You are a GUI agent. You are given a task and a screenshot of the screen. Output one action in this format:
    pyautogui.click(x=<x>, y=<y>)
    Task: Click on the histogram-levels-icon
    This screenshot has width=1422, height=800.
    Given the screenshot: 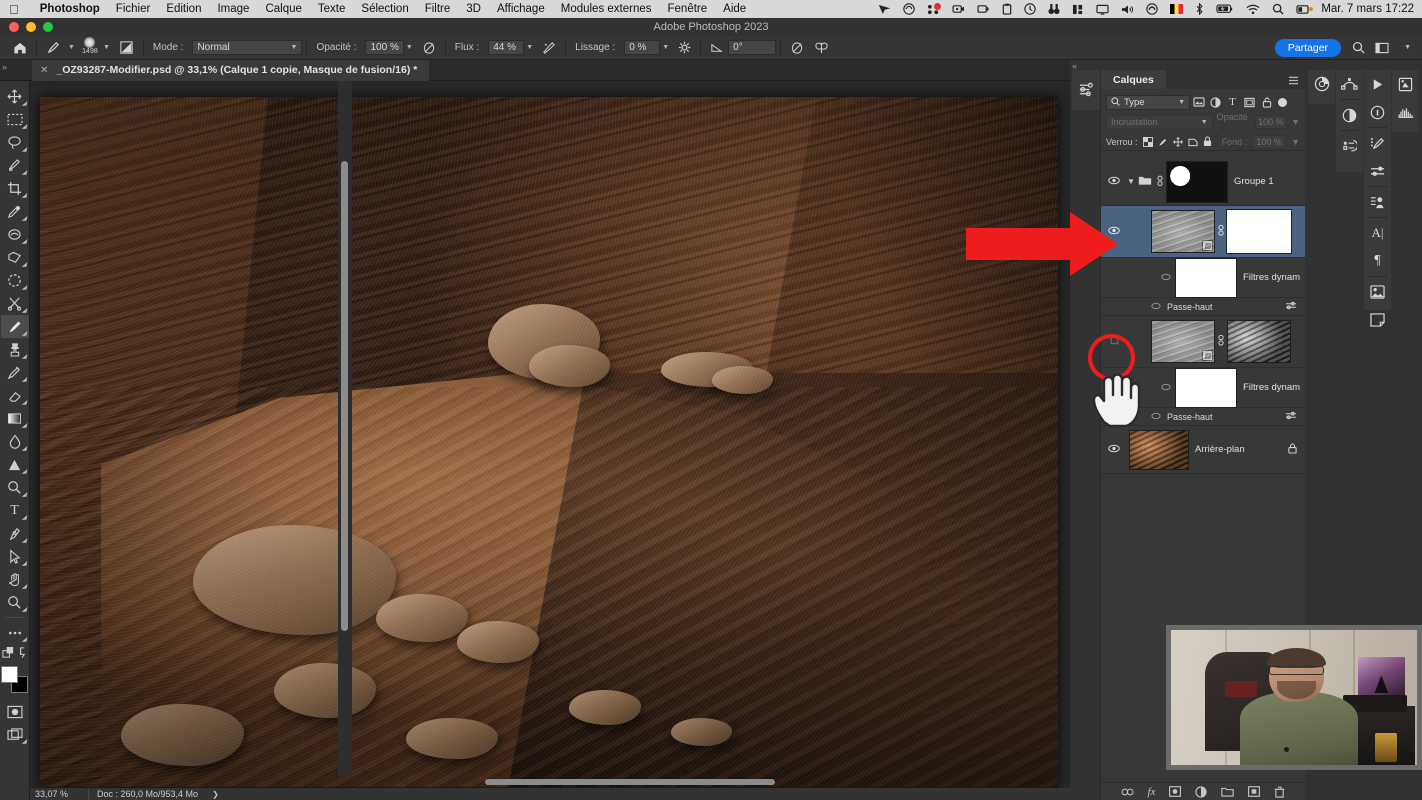 What is the action you would take?
    pyautogui.click(x=1349, y=146)
    